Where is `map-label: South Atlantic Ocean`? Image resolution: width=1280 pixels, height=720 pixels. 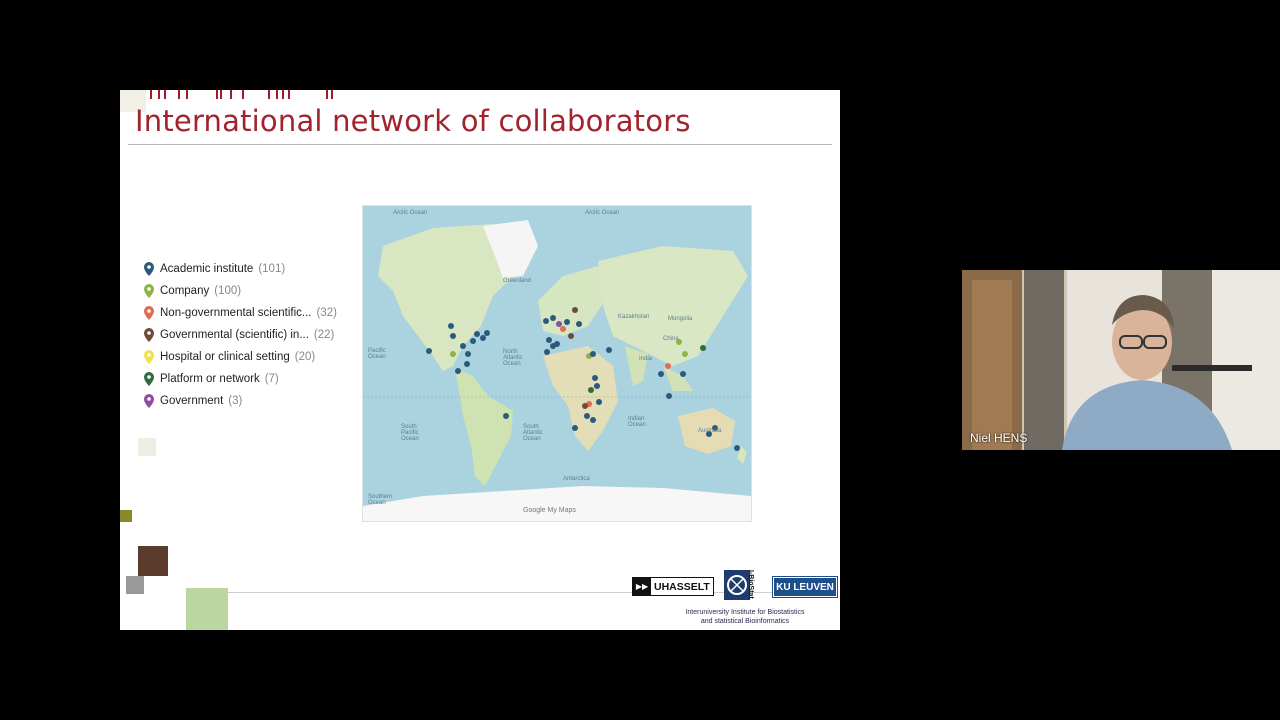
map-label: South Atlantic Ocean is located at coordinates (533, 433).